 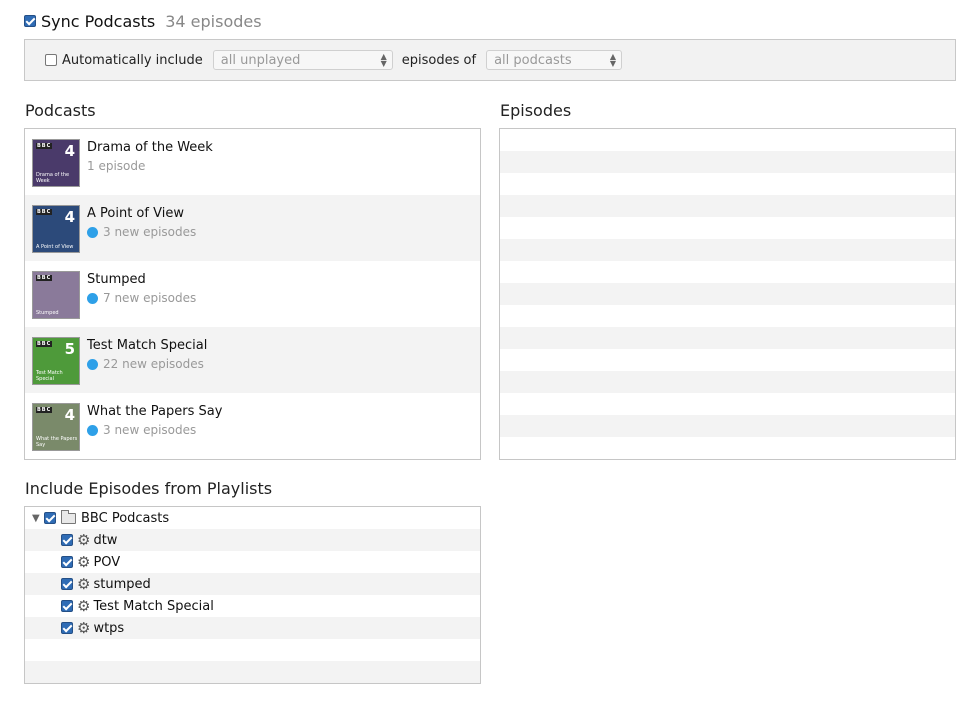 I want to click on podcast-name: Test Match Special, so click(x=147, y=345).